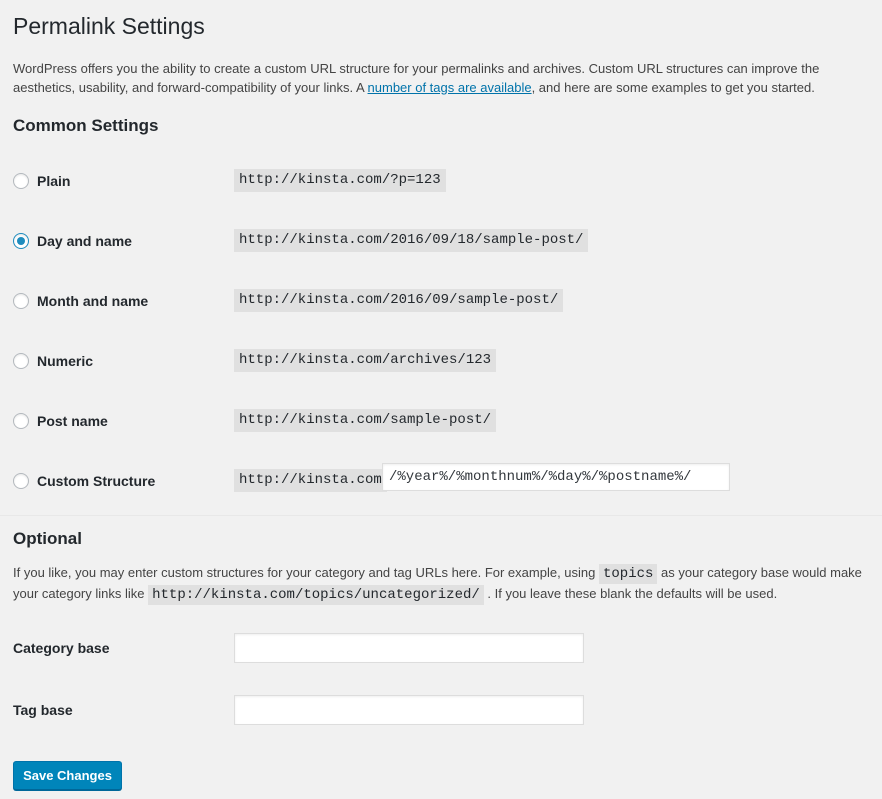 The image size is (882, 799). I want to click on numeric-label: Numeric, so click(65, 361).